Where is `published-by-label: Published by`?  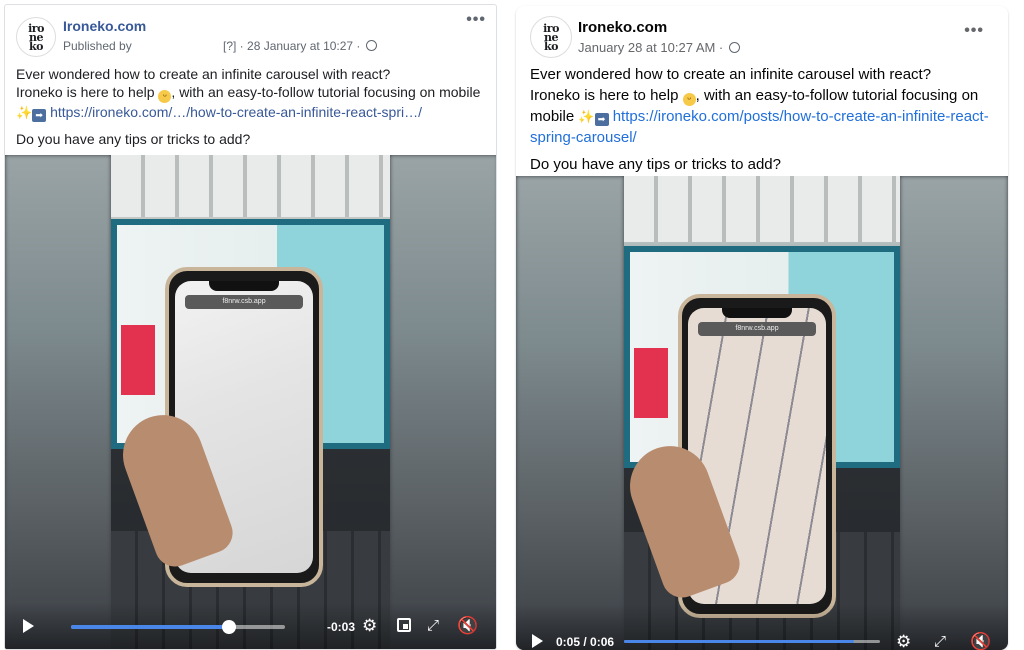
published-by-label: Published by is located at coordinates (97, 46).